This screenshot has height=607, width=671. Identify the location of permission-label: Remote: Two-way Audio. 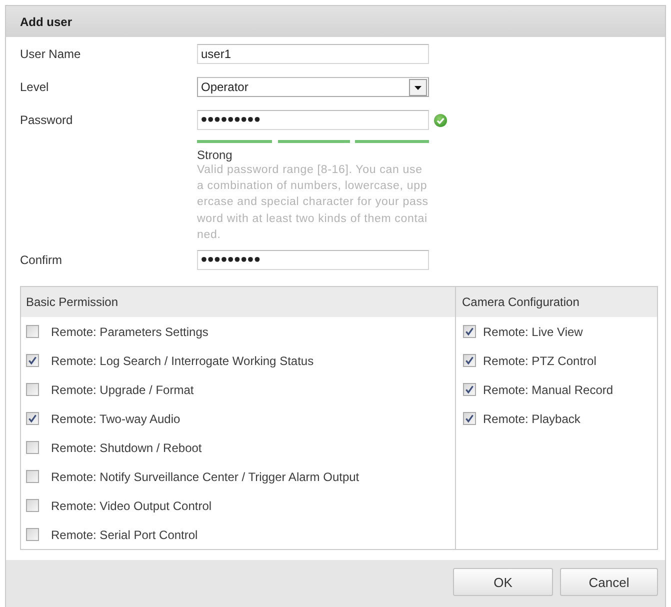
(115, 419).